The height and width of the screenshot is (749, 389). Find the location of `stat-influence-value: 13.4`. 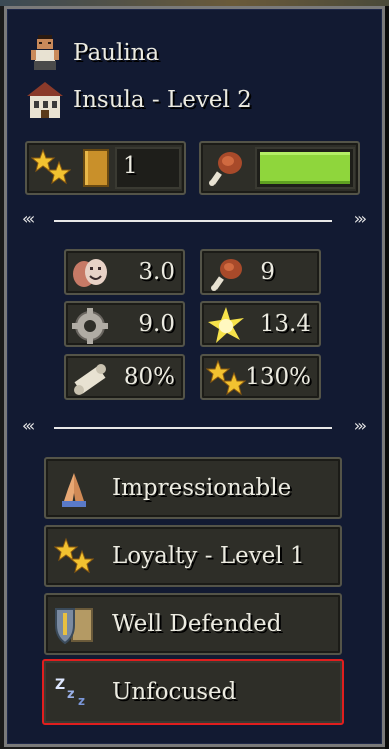

stat-influence-value: 13.4 is located at coordinates (285, 324).